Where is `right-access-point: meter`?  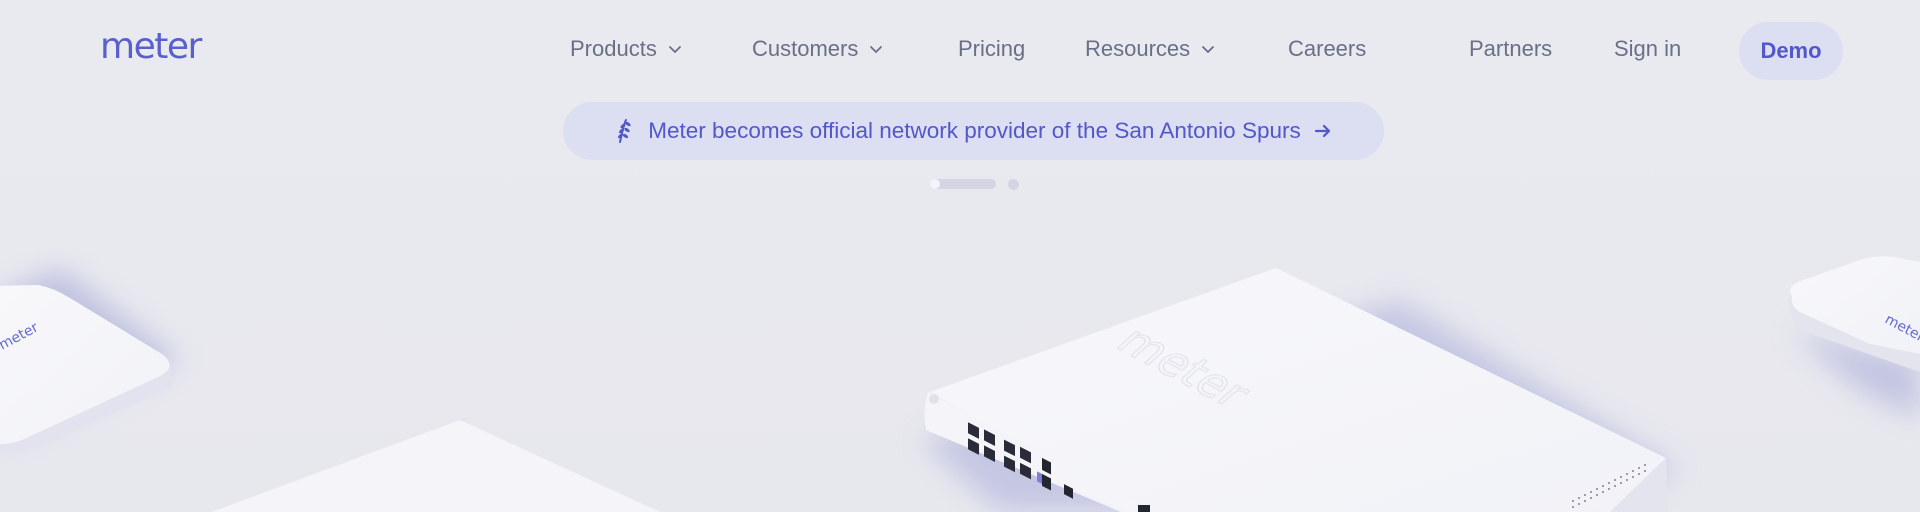 right-access-point: meter is located at coordinates (1854, 338).